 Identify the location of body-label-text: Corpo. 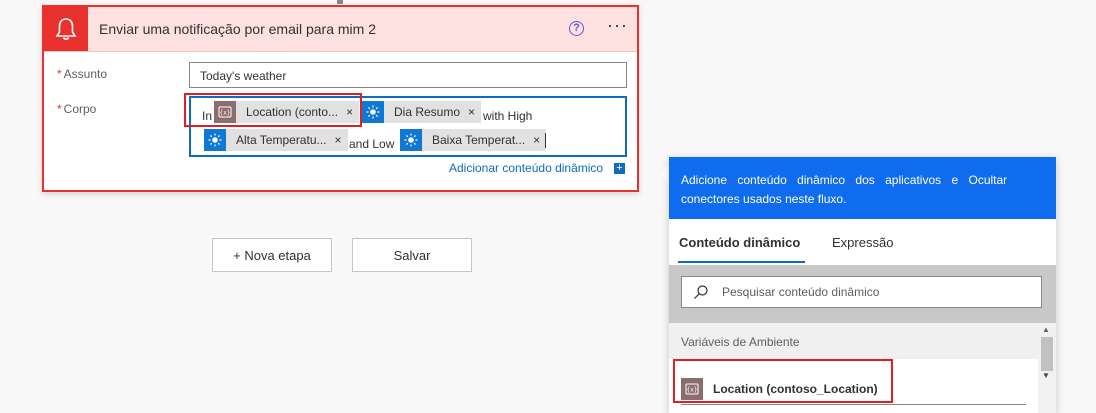
(80, 109).